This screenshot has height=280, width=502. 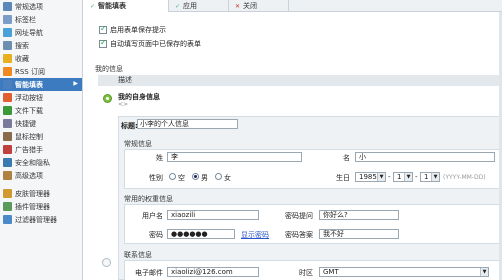 I want to click on sidebar-item: 文件下载, so click(x=41, y=110).